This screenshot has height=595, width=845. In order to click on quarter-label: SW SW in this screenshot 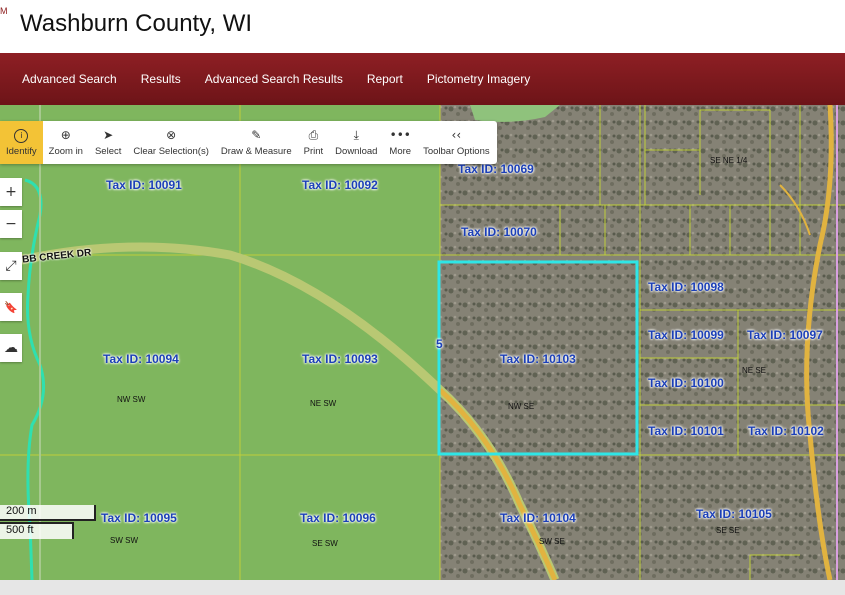, I will do `click(124, 540)`.